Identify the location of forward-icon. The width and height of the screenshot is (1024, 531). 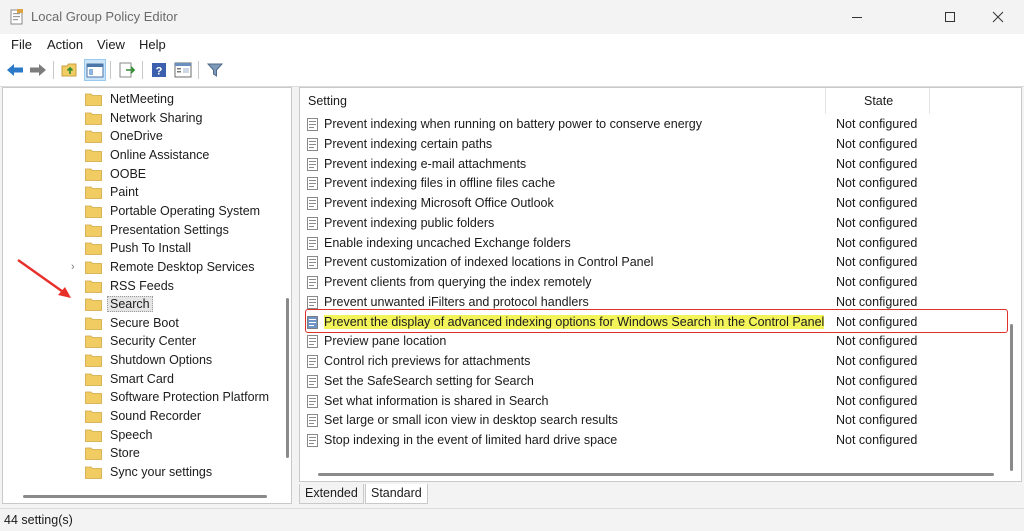
(38, 70).